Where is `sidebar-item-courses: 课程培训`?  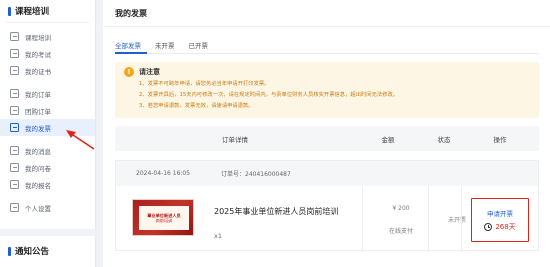 sidebar-item-courses: 课程培训 is located at coordinates (47, 36).